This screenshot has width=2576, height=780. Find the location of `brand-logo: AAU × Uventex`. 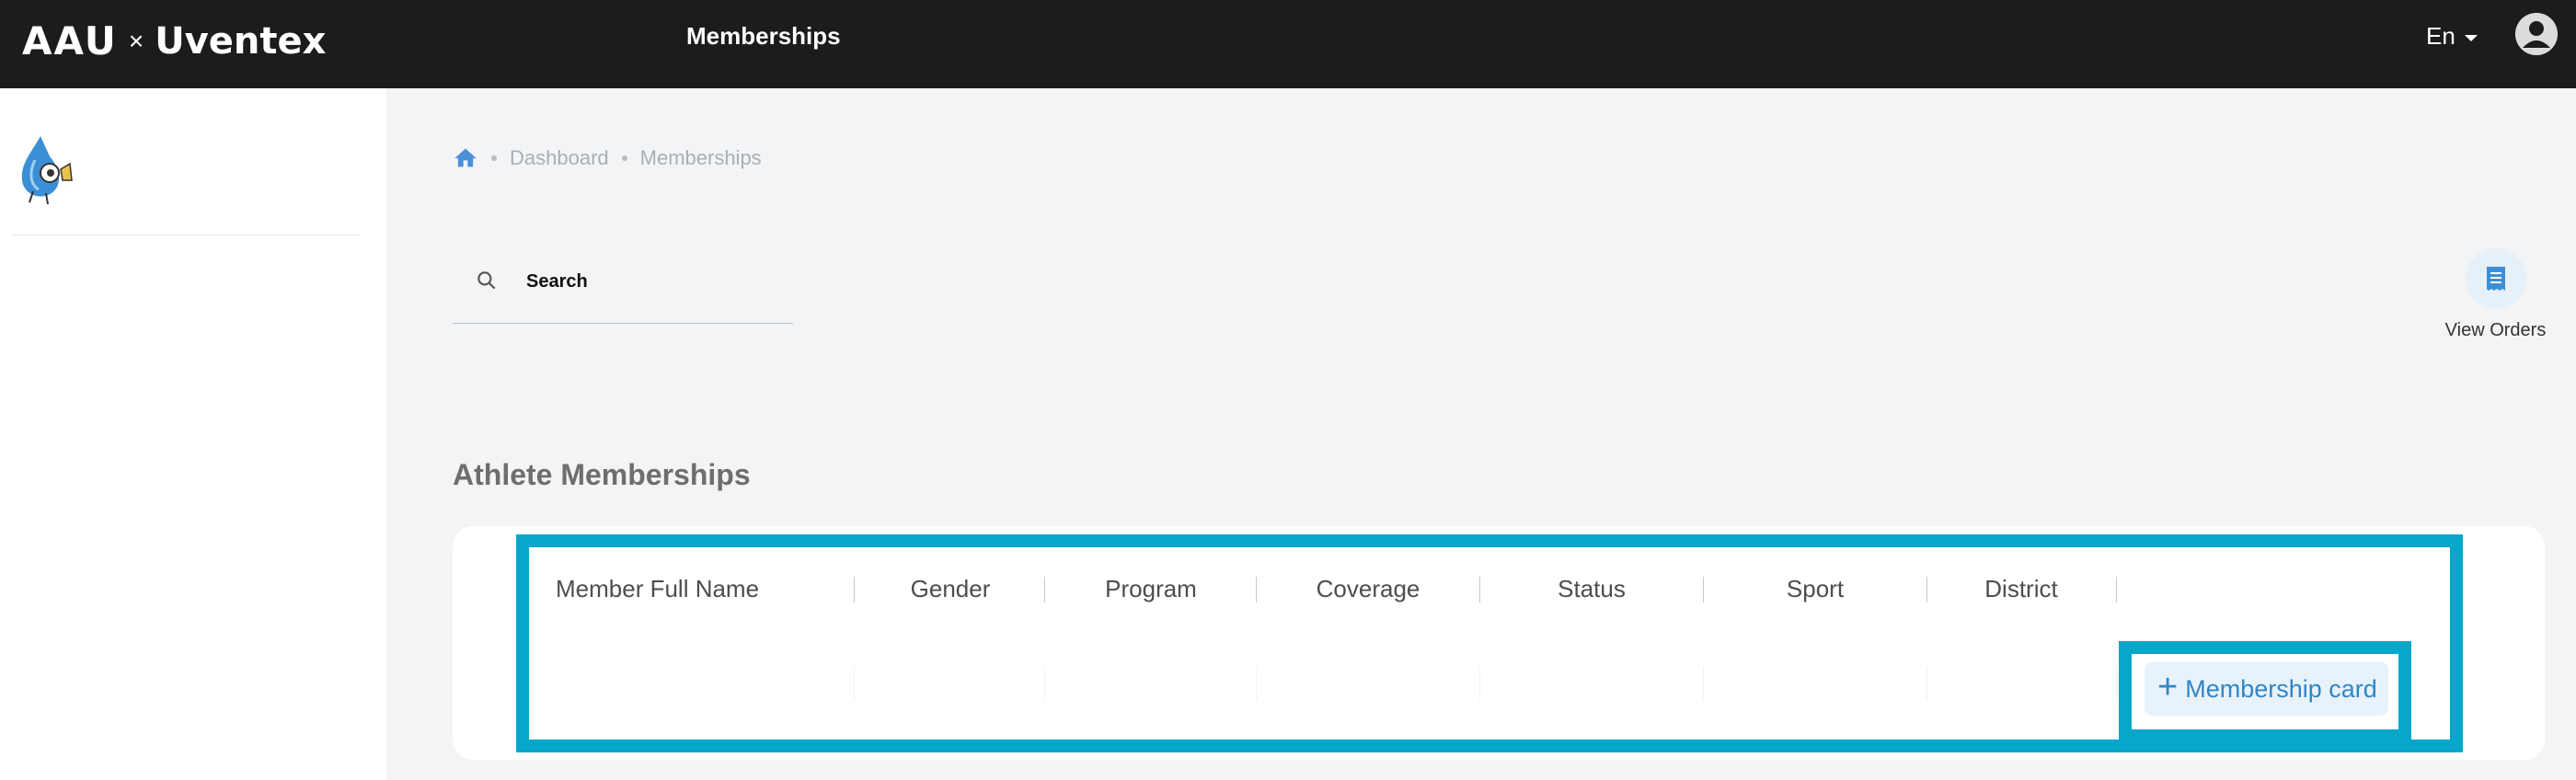

brand-logo: AAU × Uventex is located at coordinates (174, 40).